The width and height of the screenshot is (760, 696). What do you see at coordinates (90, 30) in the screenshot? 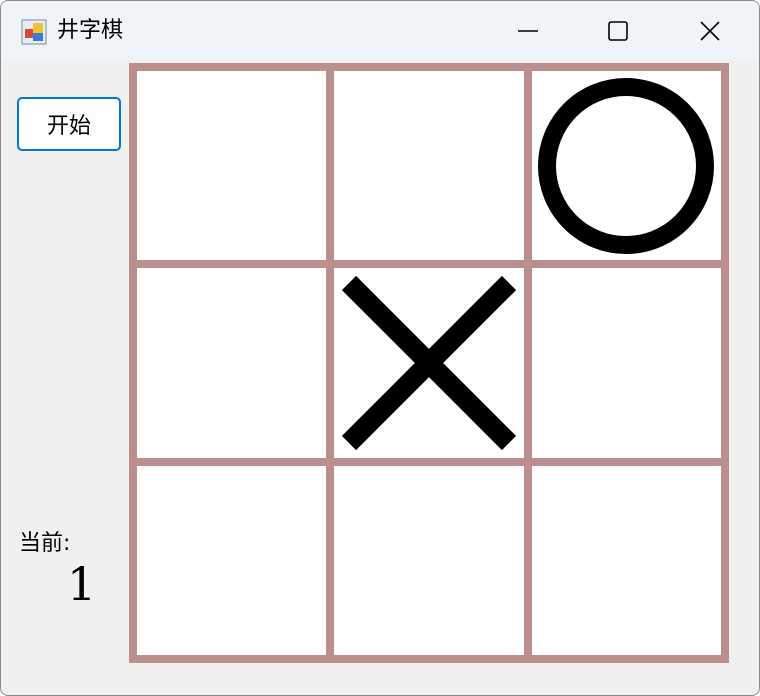
I see `window-title: 井字棋` at bounding box center [90, 30].